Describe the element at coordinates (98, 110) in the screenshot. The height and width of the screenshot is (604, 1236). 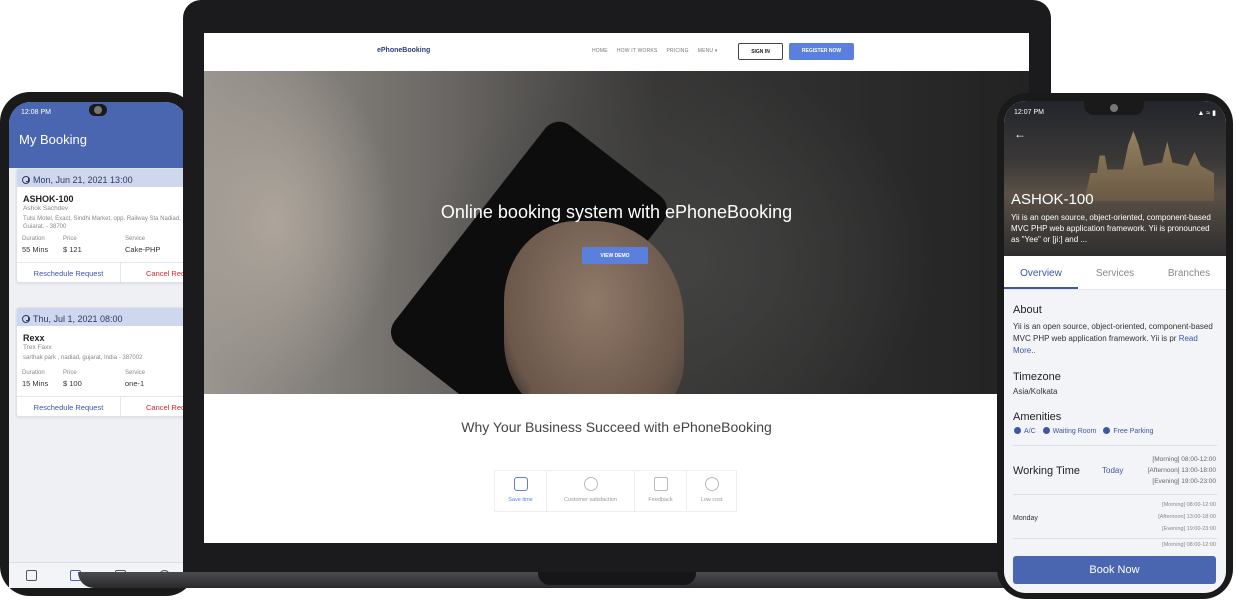
I see `front-camera` at that location.